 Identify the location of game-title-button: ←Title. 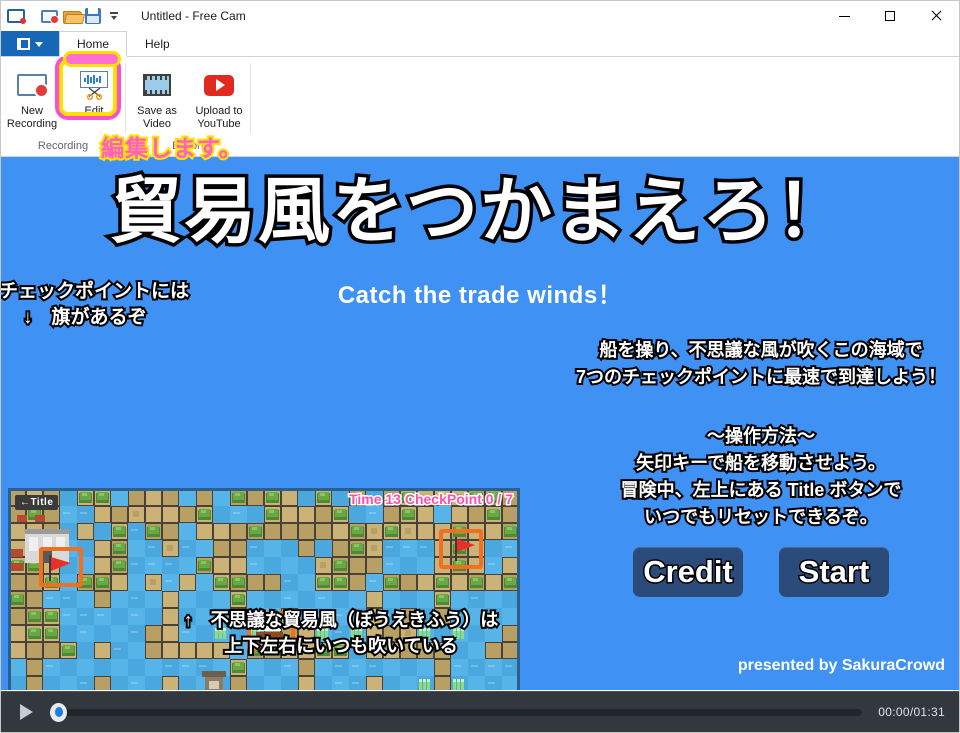
(37, 502).